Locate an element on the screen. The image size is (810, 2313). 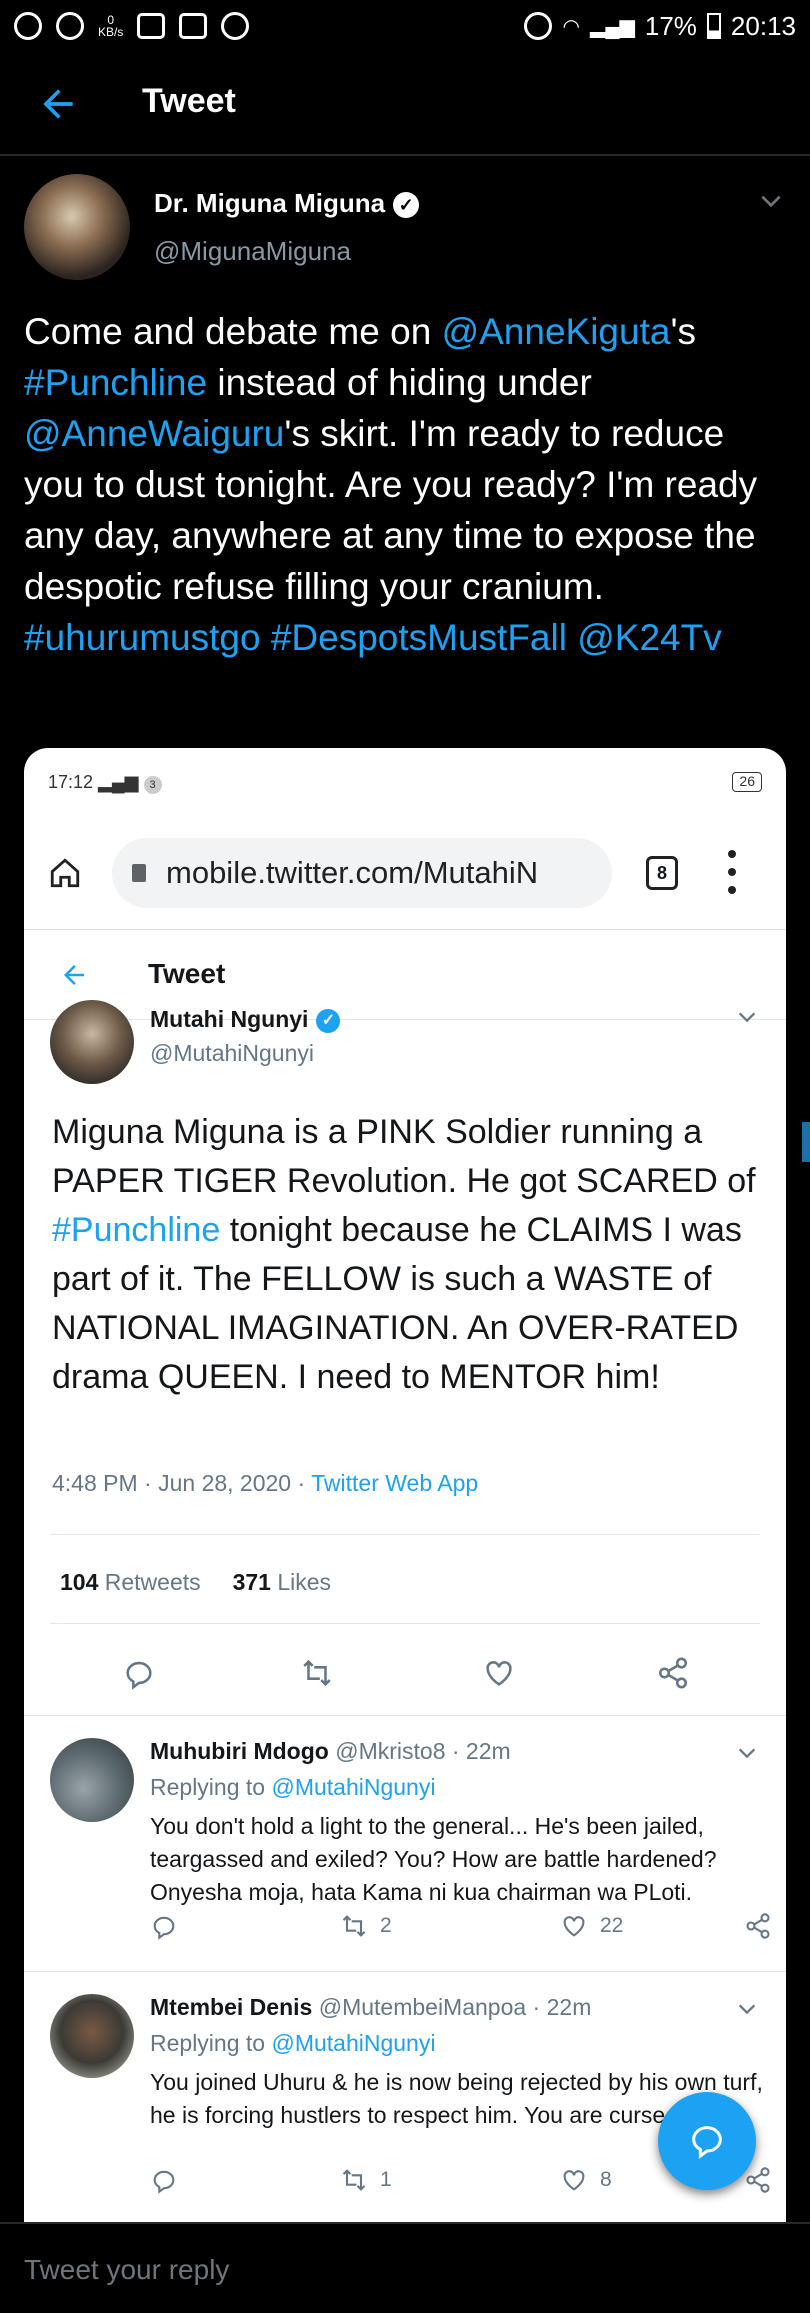
author-name: Dr. Miguna Miguna ✓ is located at coordinates (287, 203).